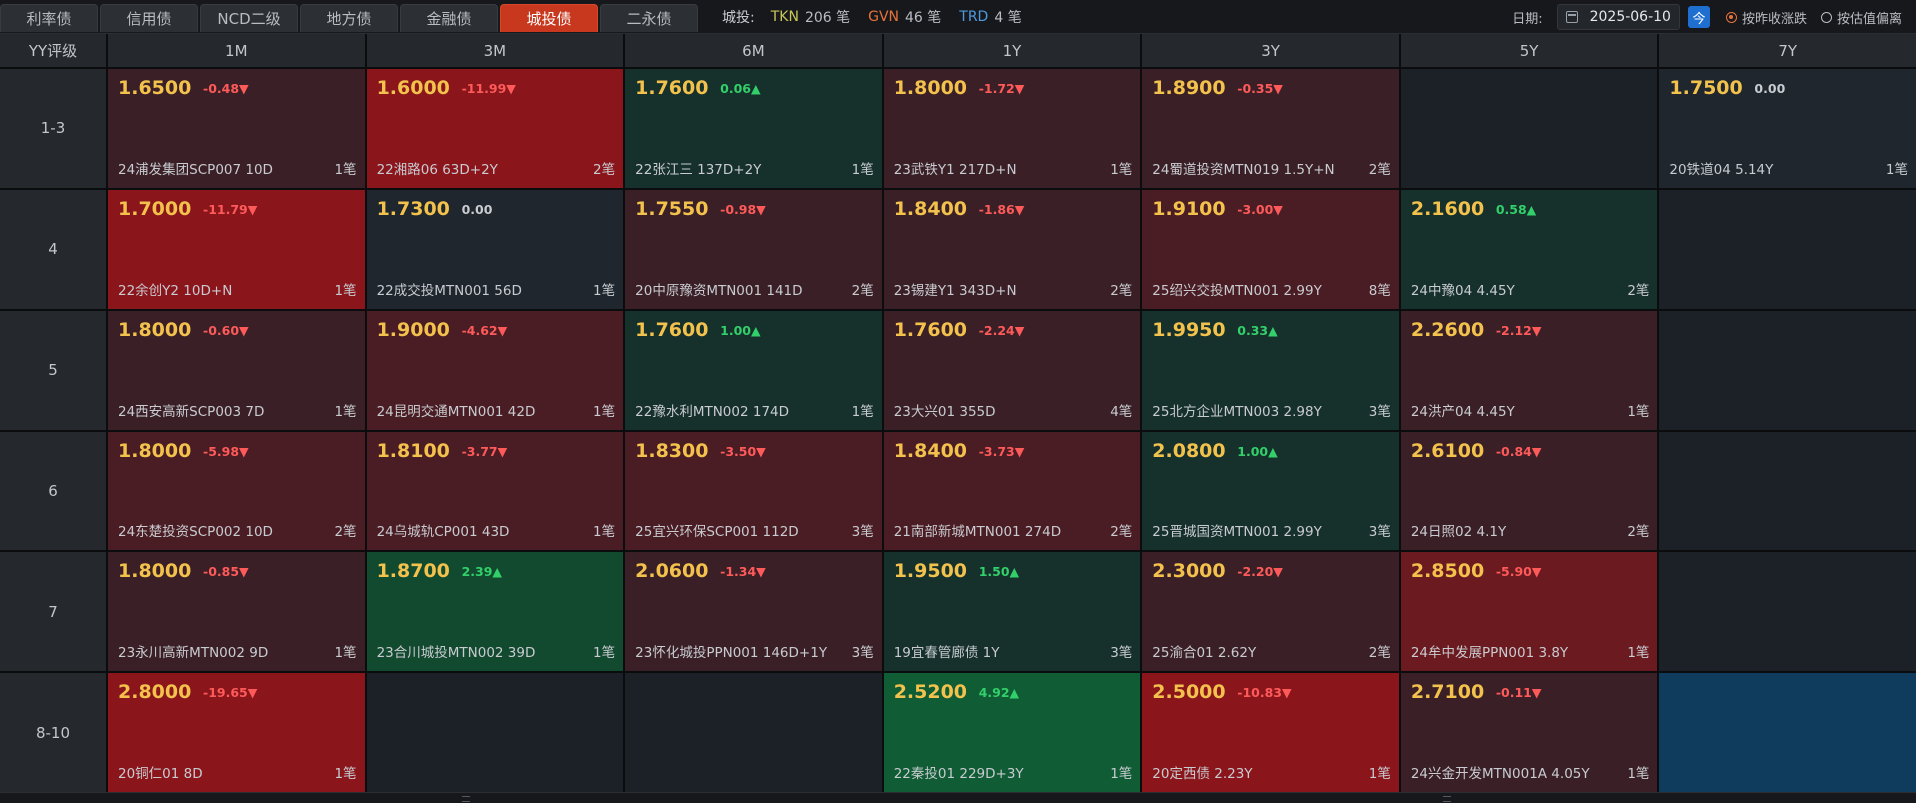 The height and width of the screenshot is (803, 1916). What do you see at coordinates (753, 491) in the screenshot?
I see `bond-quote-cell: 1.8300 -3.50▼ 25宜兴环保SCP001 112D 3笔` at bounding box center [753, 491].